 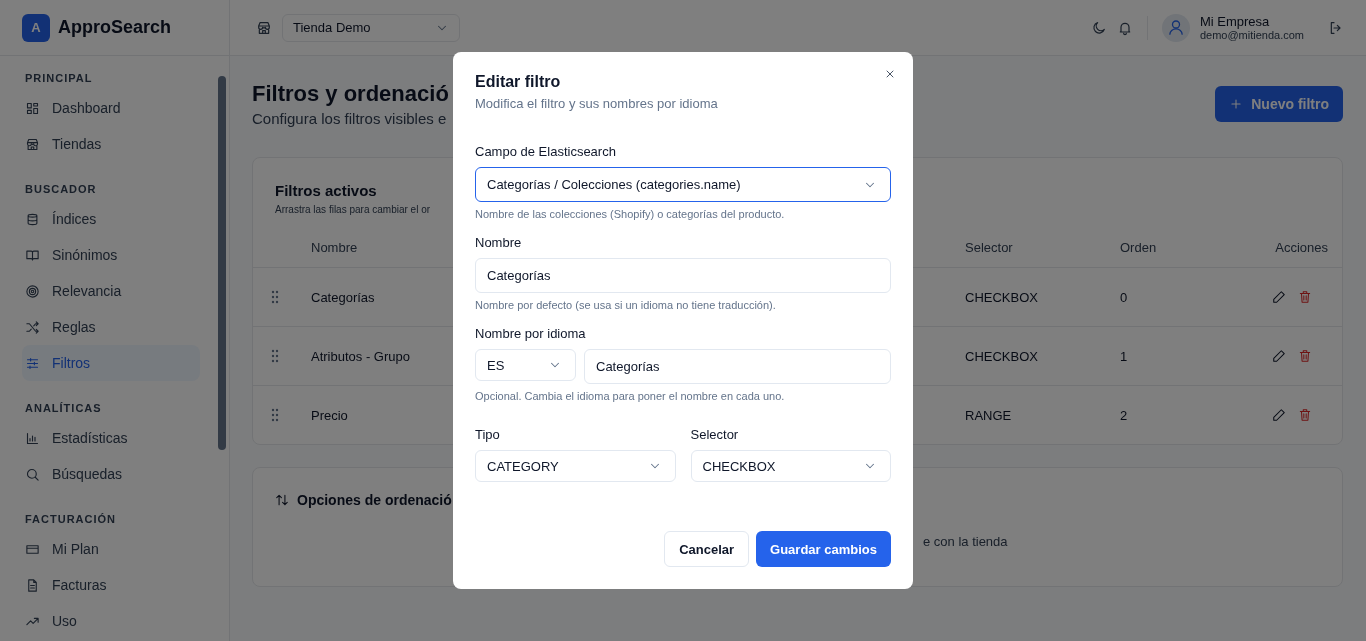 I want to click on plus-icon, so click(x=1236, y=104).